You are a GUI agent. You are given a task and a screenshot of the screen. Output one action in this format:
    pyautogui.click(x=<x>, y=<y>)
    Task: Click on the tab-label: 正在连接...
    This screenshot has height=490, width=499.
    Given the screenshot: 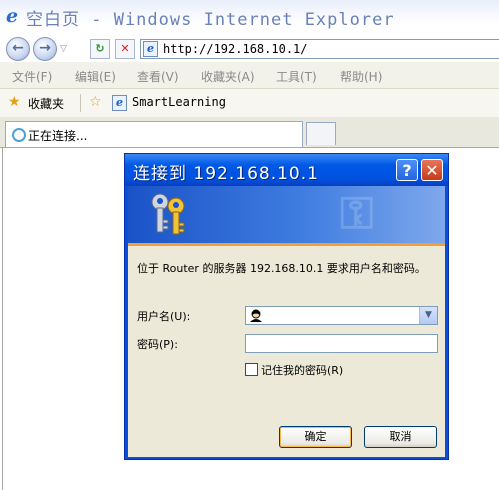 What is the action you would take?
    pyautogui.click(x=58, y=136)
    